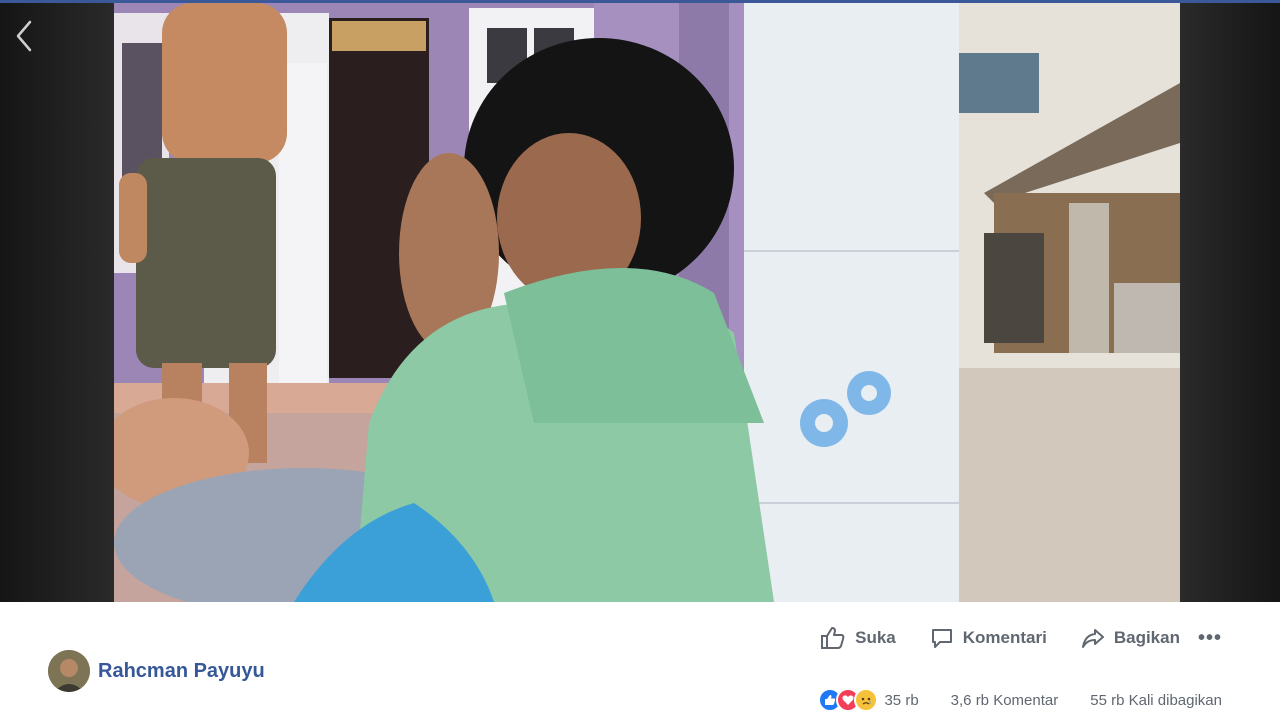  Describe the element at coordinates (833, 638) in the screenshot. I see `thumbs-up-icon` at that location.